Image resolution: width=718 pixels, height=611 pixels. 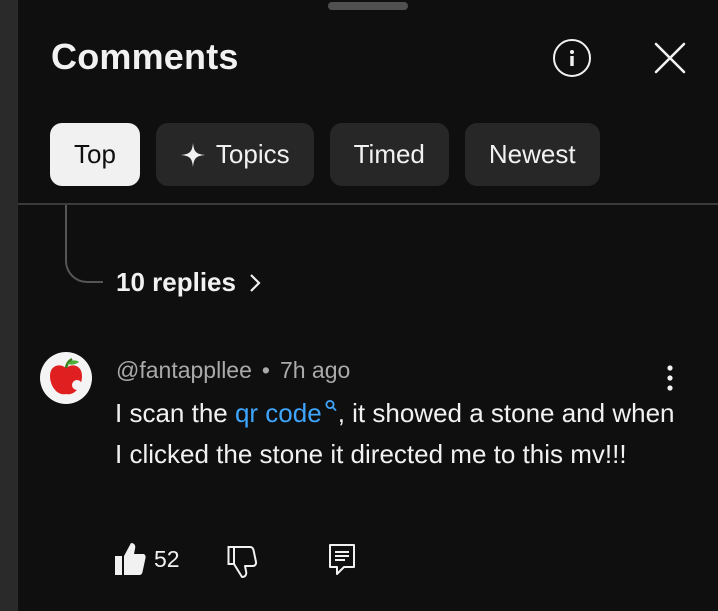 I want to click on search-link: qr code, so click(x=286, y=413).